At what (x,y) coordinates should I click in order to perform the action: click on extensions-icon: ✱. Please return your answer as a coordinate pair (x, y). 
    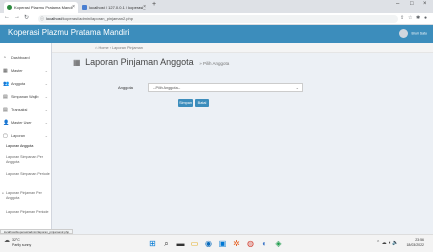
    Looking at the image, I should click on (418, 18).